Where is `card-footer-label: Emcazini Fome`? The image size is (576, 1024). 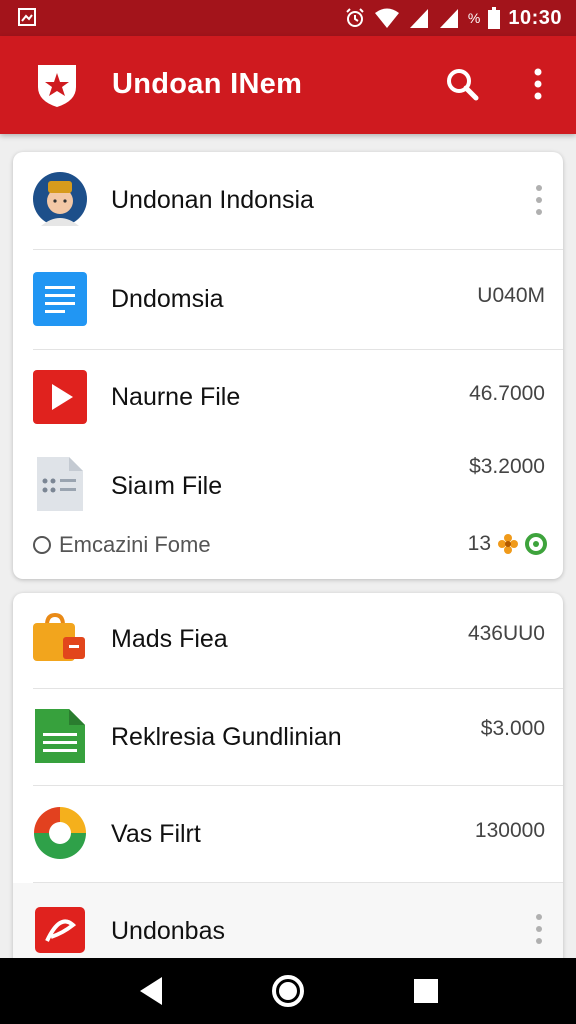
card-footer-label: Emcazini Fome is located at coordinates (122, 545).